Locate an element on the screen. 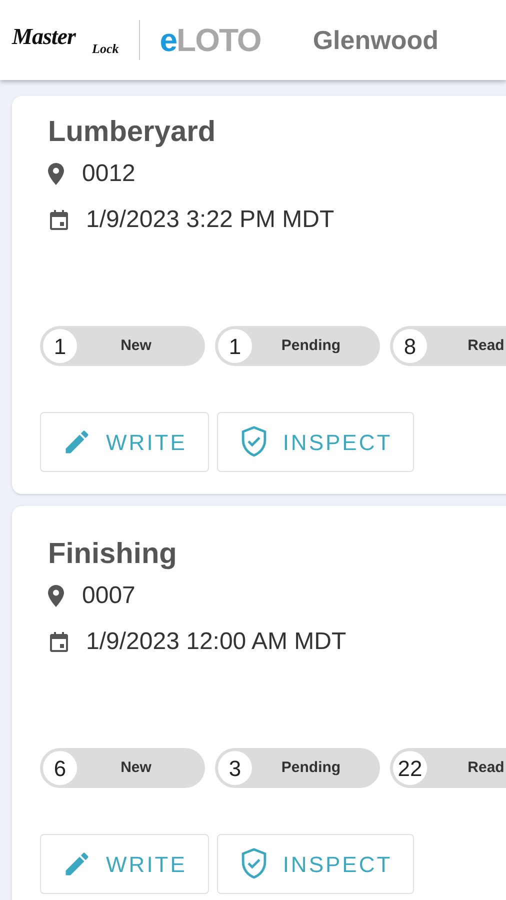 This screenshot has height=900, width=506. brand-logo-top: Master is located at coordinates (44, 36).